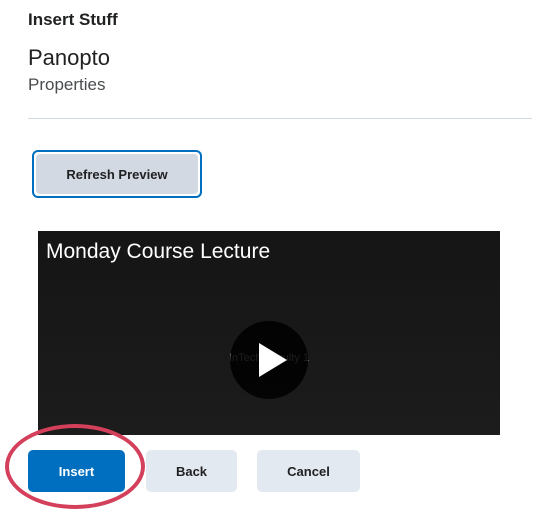 The width and height of the screenshot is (533, 522). I want to click on properties-subtitle: Properties, so click(67, 84).